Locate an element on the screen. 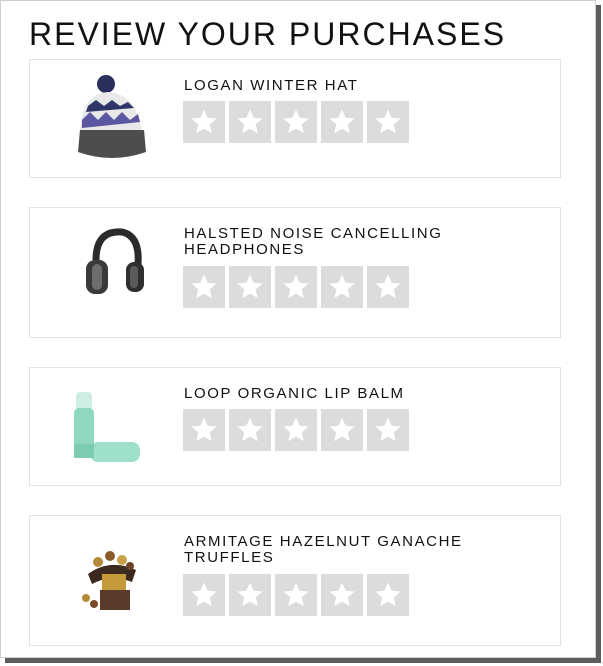 The height and width of the screenshot is (666, 603). product-name: LOOP ORGANIC LIP BALM is located at coordinates (294, 393).